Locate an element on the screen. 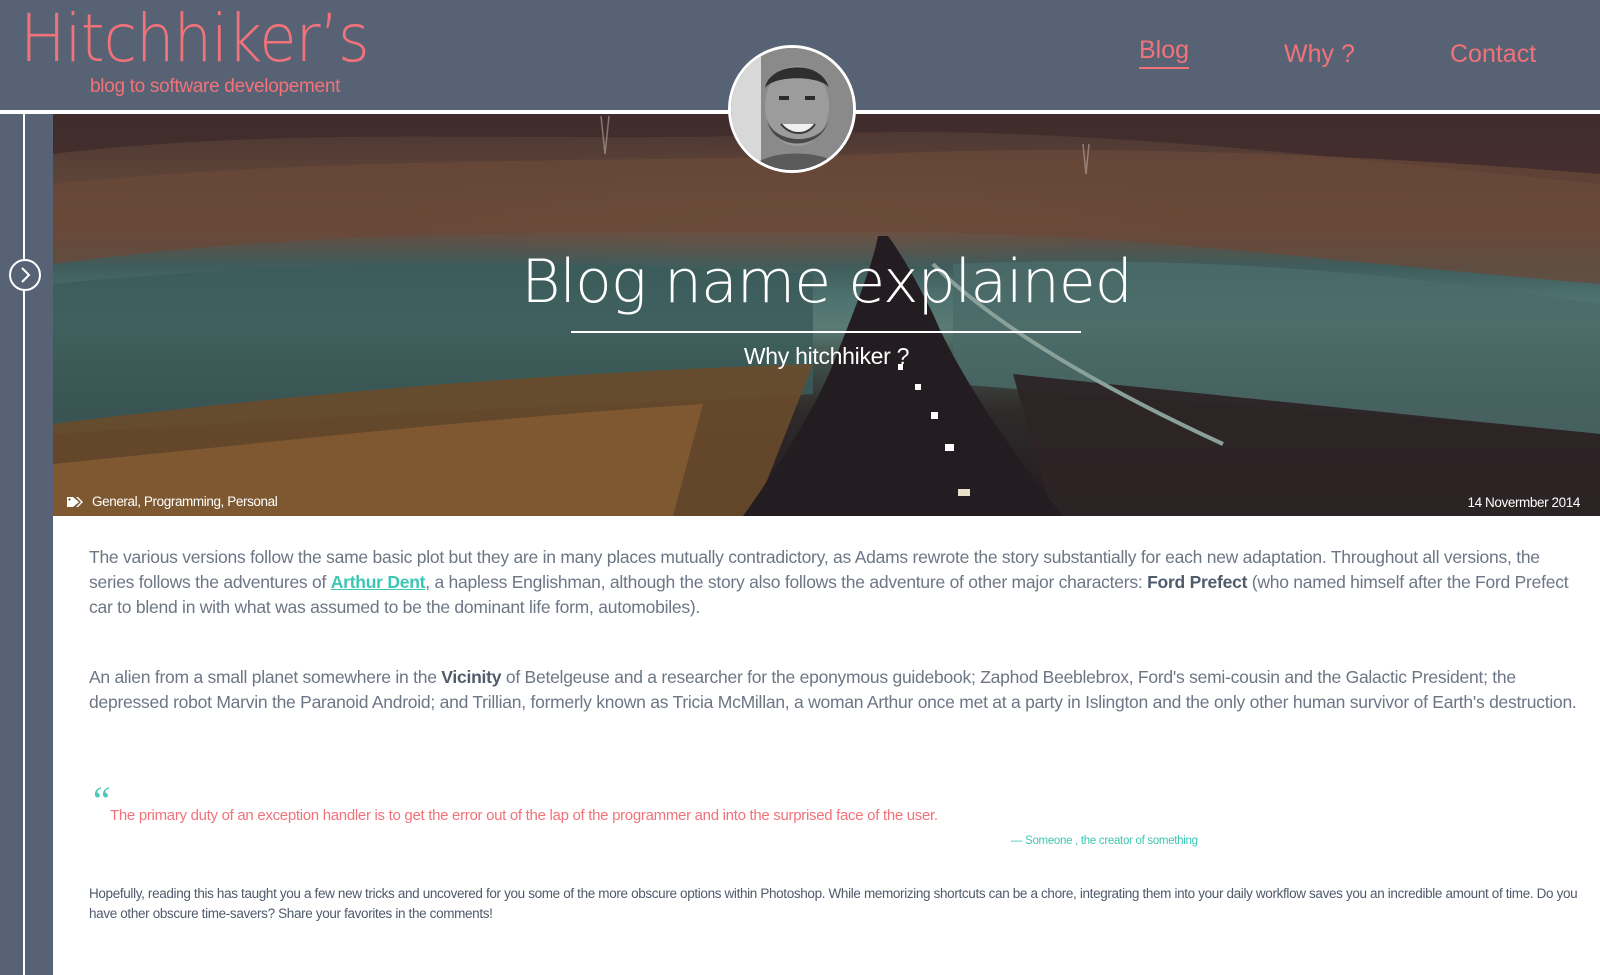 Image resolution: width=1600 pixels, height=975 pixels. site-tagline: blog to software developement is located at coordinates (215, 86).